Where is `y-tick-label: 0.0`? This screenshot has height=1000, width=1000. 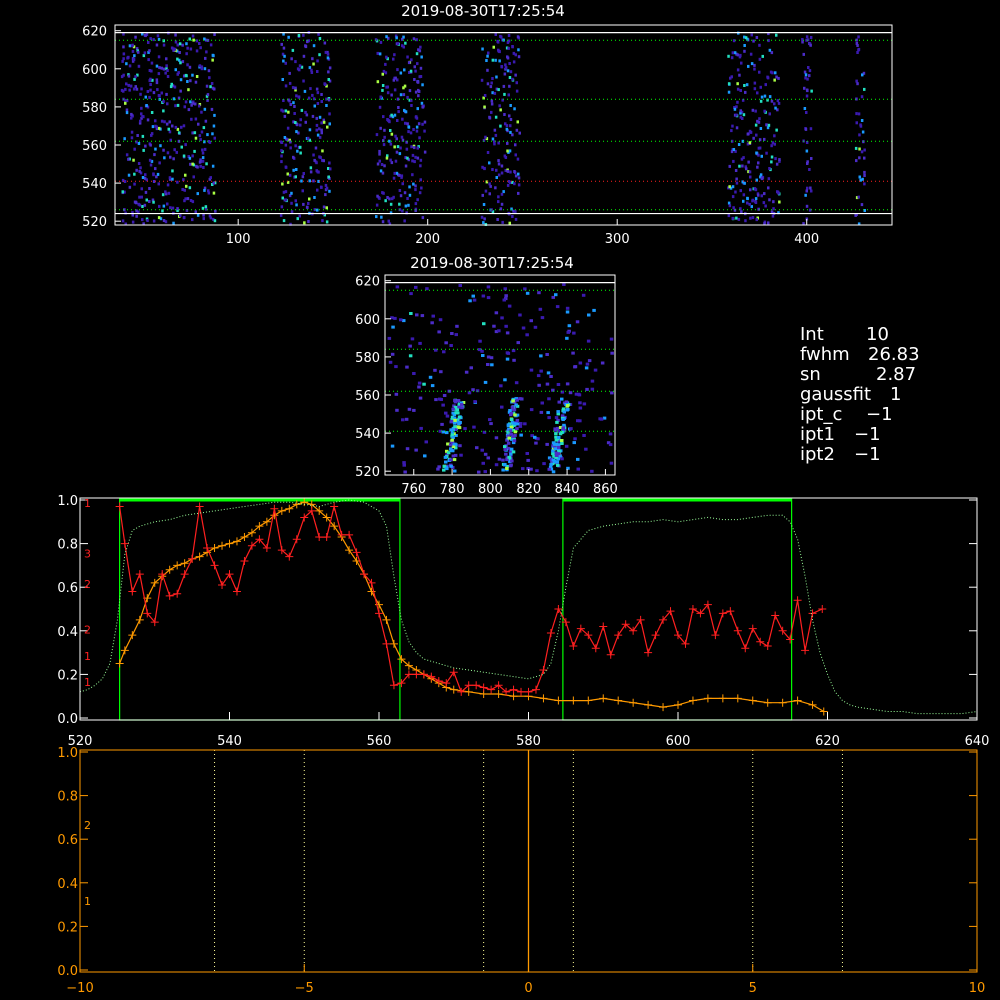 y-tick-label: 0.0 is located at coordinates (67, 719).